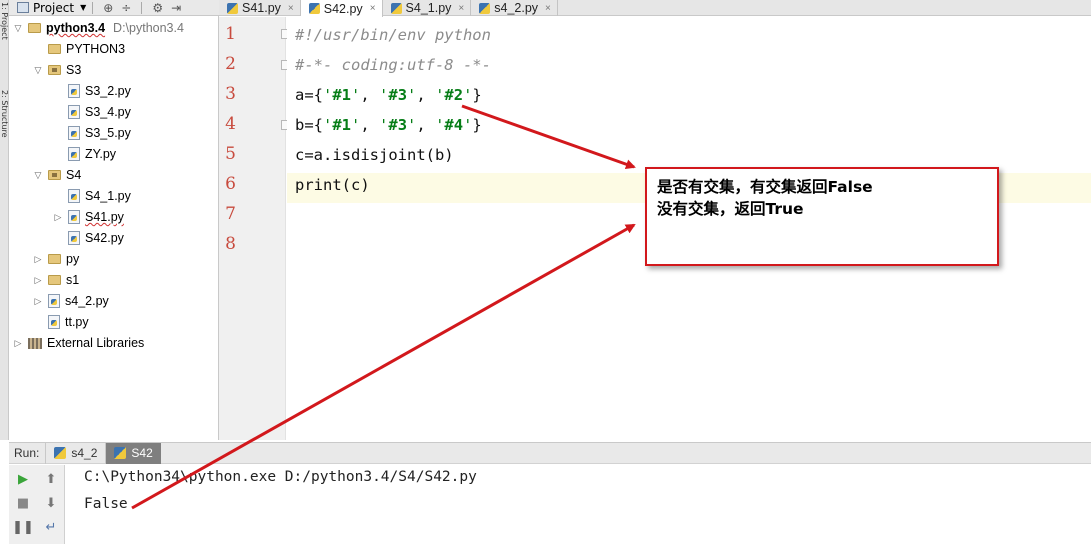 The image size is (1091, 544). What do you see at coordinates (96, 343) in the screenshot?
I see `tree-item-label: External Libraries` at bounding box center [96, 343].